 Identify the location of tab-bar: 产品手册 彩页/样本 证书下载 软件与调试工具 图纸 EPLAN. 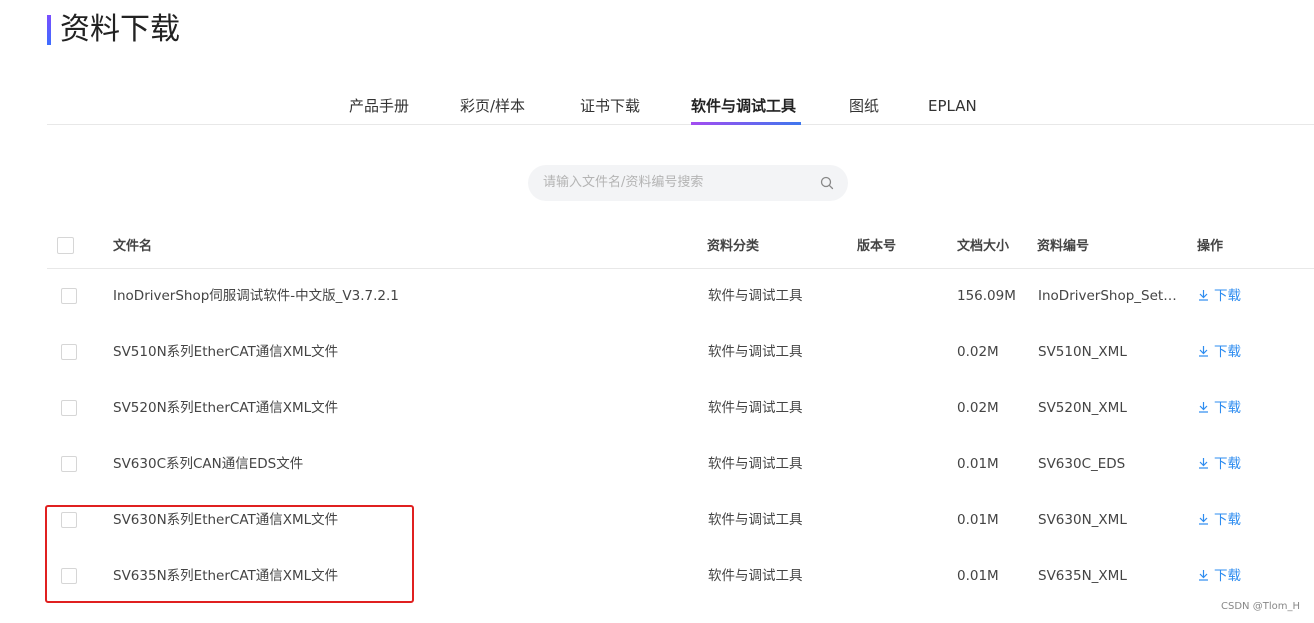
(657, 108).